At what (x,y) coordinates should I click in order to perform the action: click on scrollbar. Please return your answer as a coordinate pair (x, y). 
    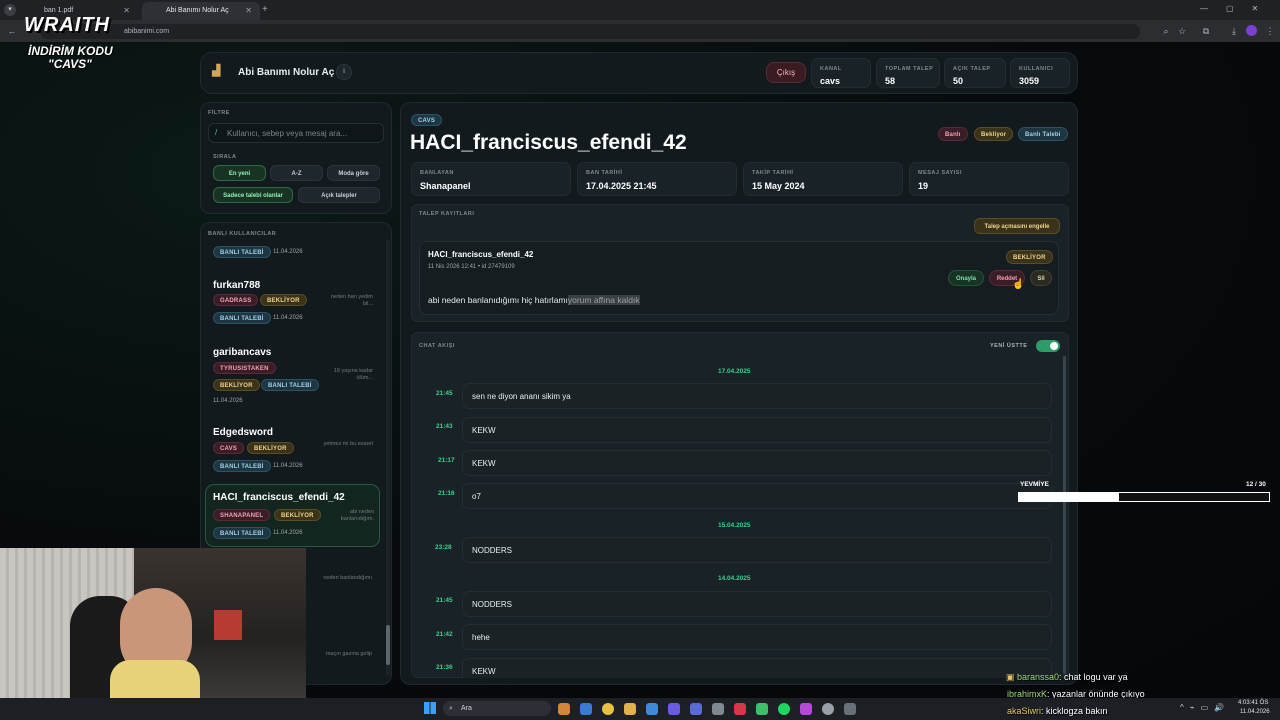
    Looking at the image, I should click on (388, 458).